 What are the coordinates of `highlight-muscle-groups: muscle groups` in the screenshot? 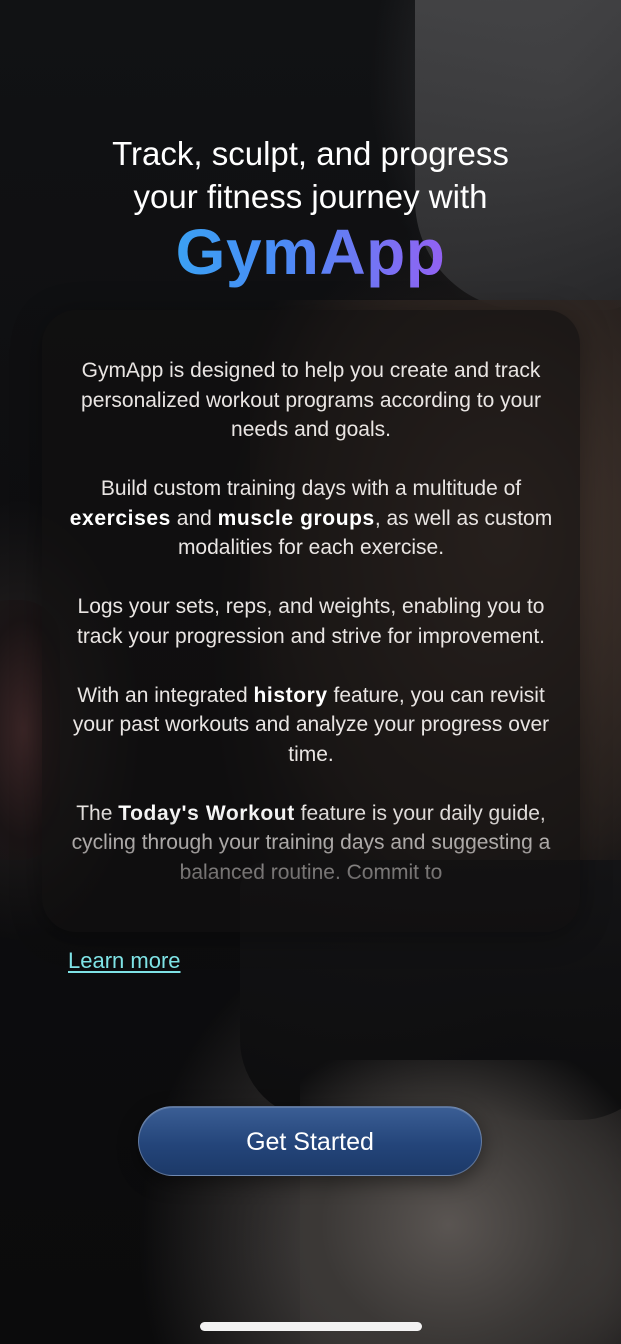 It's located at (296, 518).